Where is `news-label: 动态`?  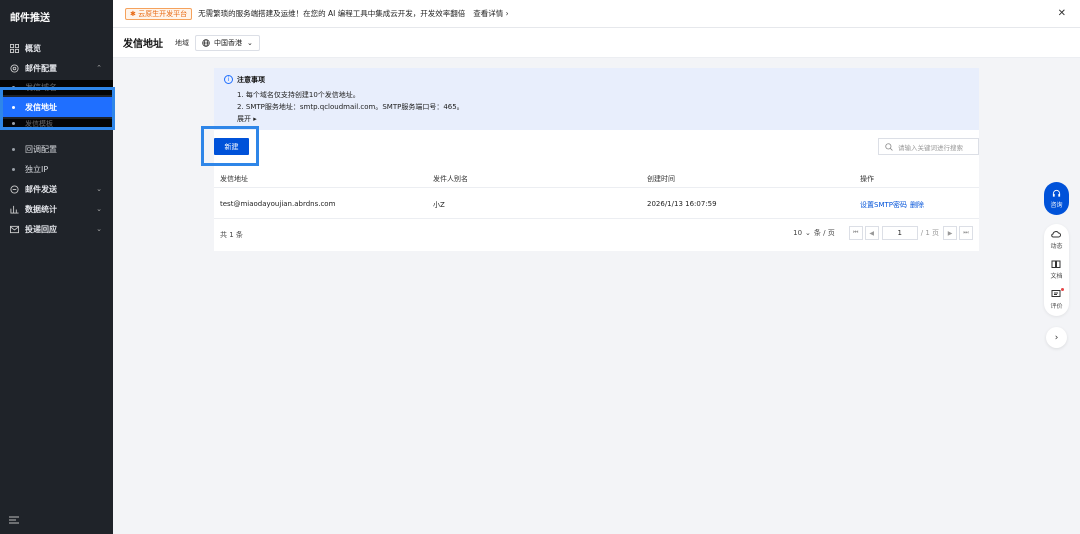 news-label: 动态 is located at coordinates (1056, 246).